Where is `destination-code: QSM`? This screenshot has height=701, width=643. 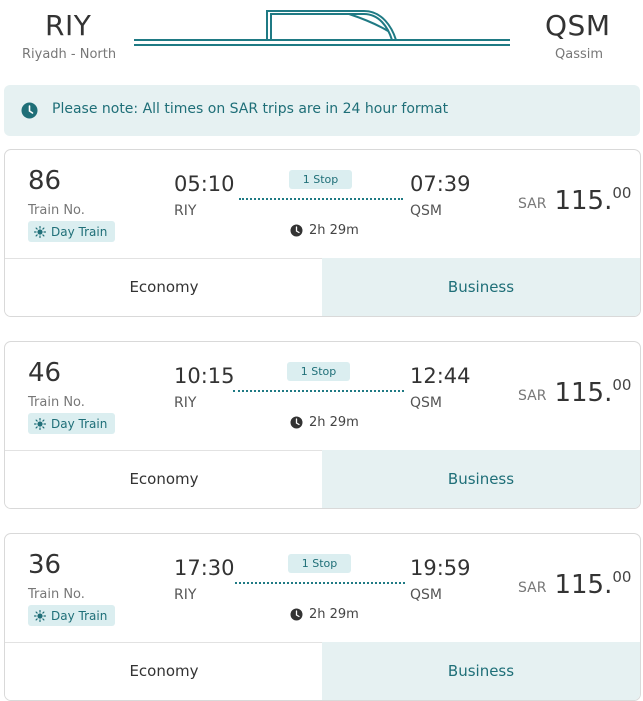 destination-code: QSM is located at coordinates (578, 25).